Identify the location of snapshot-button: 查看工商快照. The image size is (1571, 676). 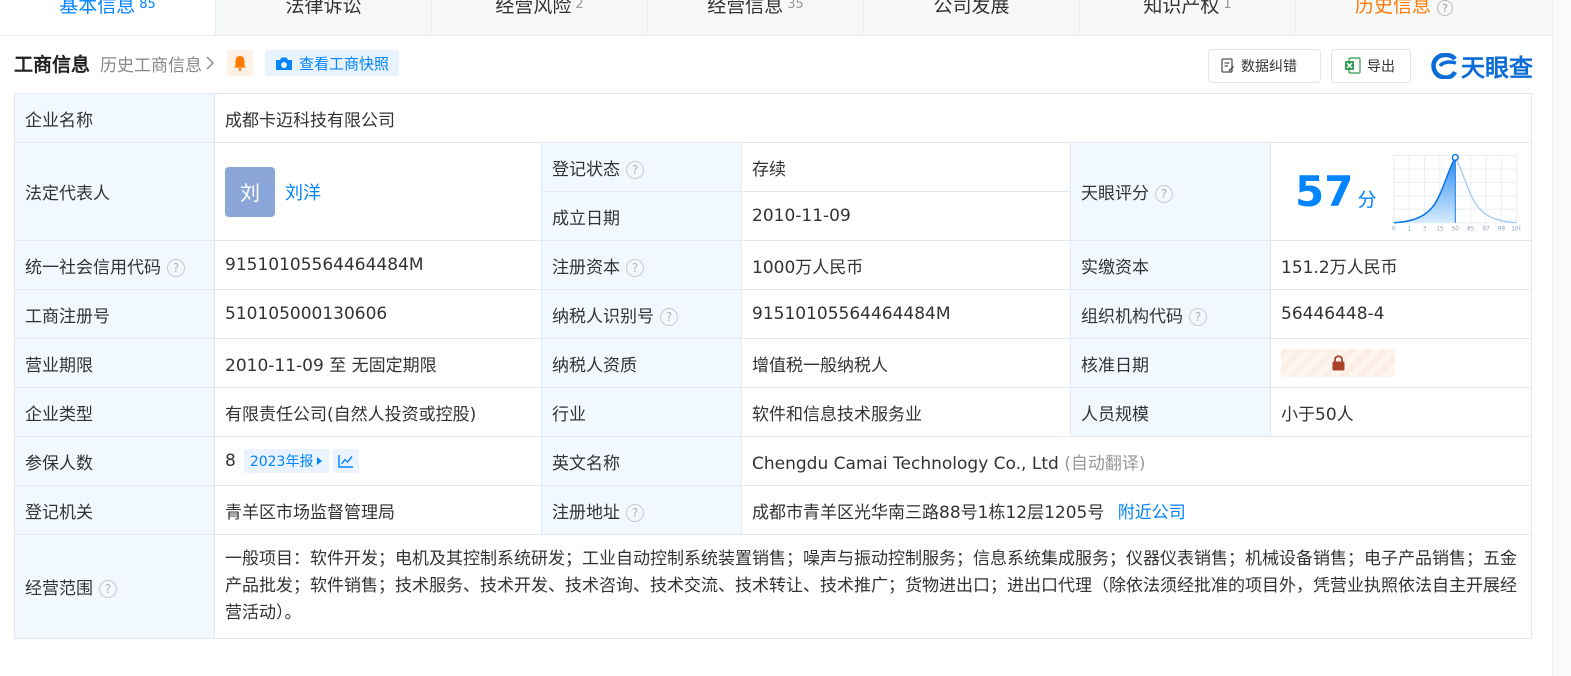
(332, 63).